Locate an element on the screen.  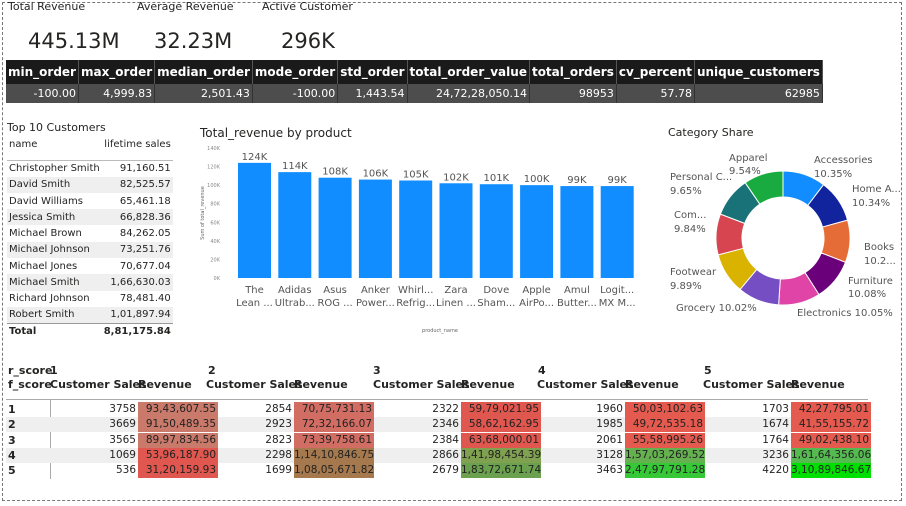
bar-data-label: 106K is located at coordinates (376, 174).